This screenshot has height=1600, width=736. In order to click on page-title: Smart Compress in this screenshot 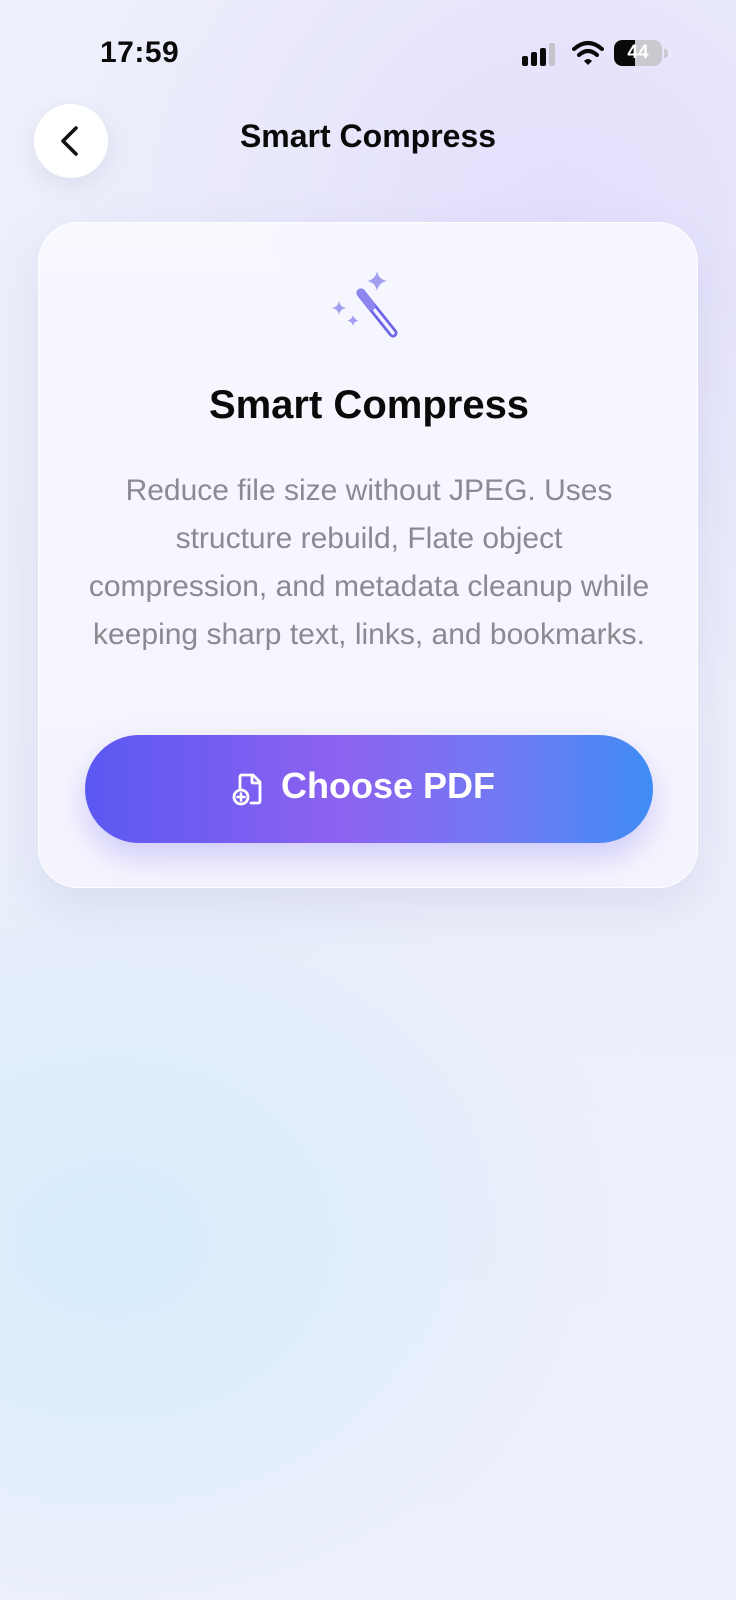, I will do `click(368, 136)`.